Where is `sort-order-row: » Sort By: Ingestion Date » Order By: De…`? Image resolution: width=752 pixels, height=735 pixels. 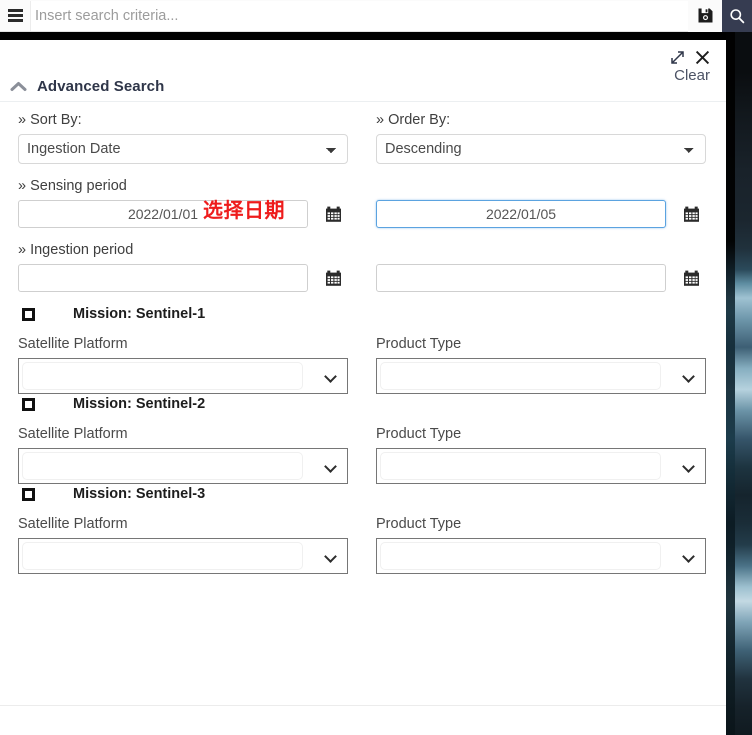
sort-order-row: » Sort By: Ingestion Date » Order By: De… is located at coordinates (363, 138).